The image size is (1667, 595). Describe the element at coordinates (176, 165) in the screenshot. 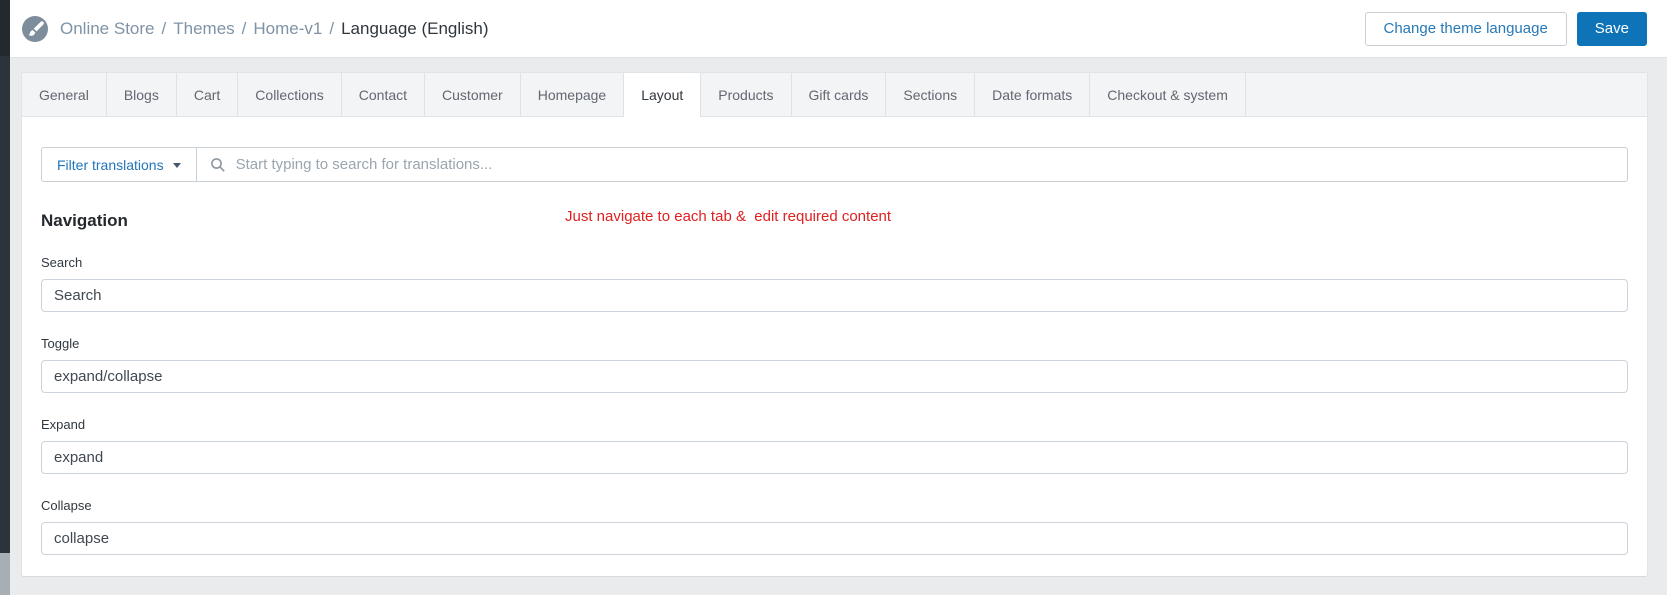

I see `chevron-down-icon` at that location.